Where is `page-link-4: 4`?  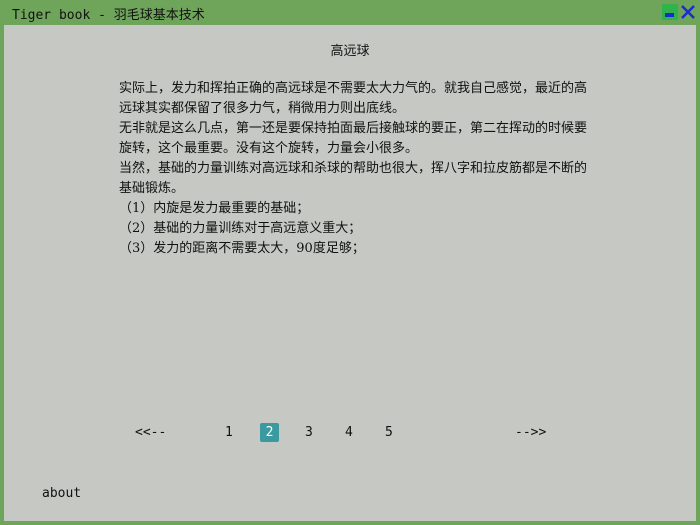 page-link-4: 4 is located at coordinates (349, 432).